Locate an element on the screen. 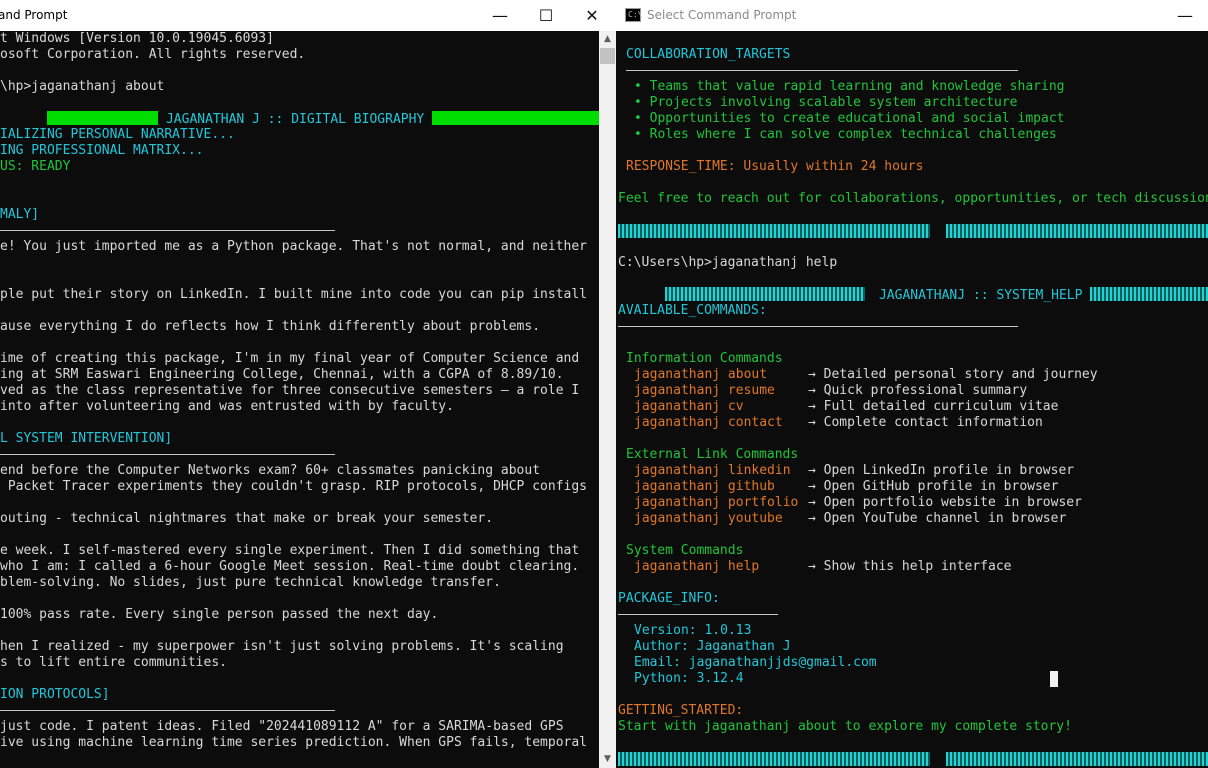  command-name: jaganathanj resume is located at coordinates (704, 390).